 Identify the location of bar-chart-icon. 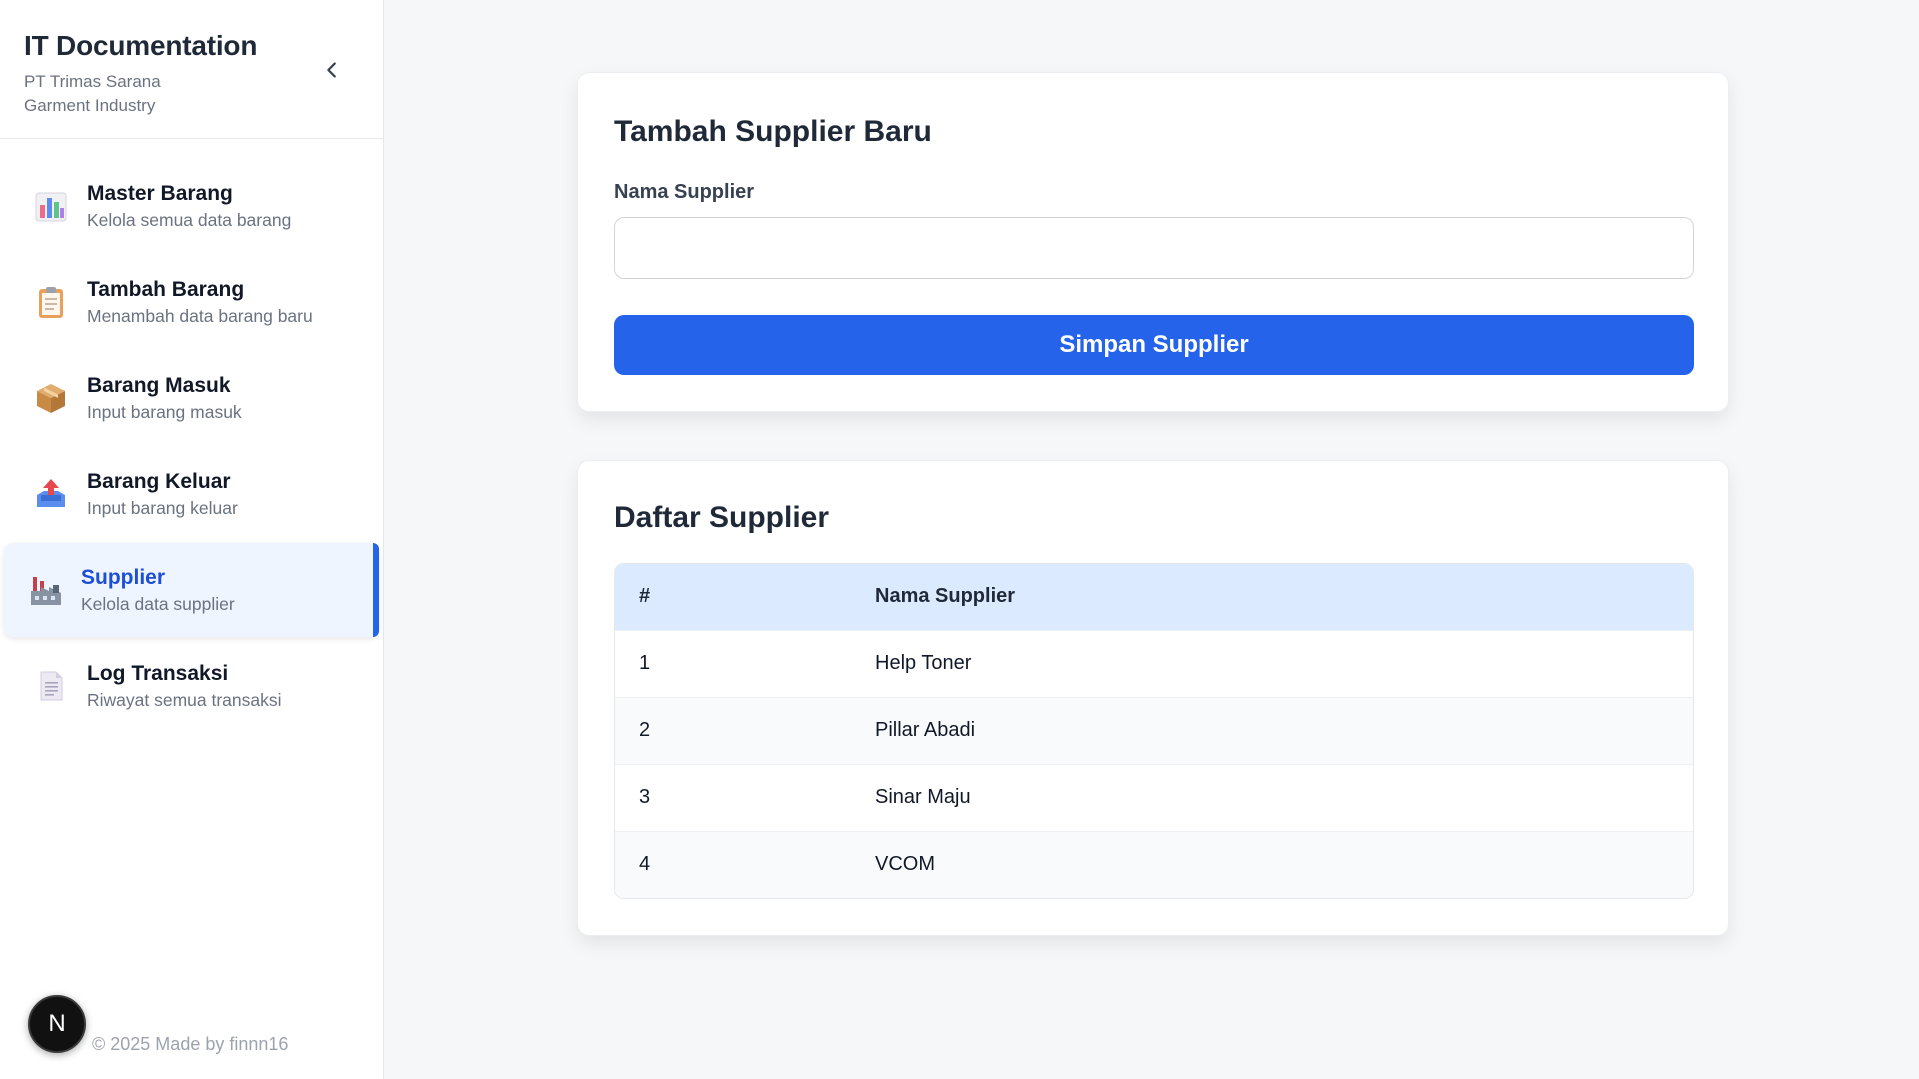
(51, 207).